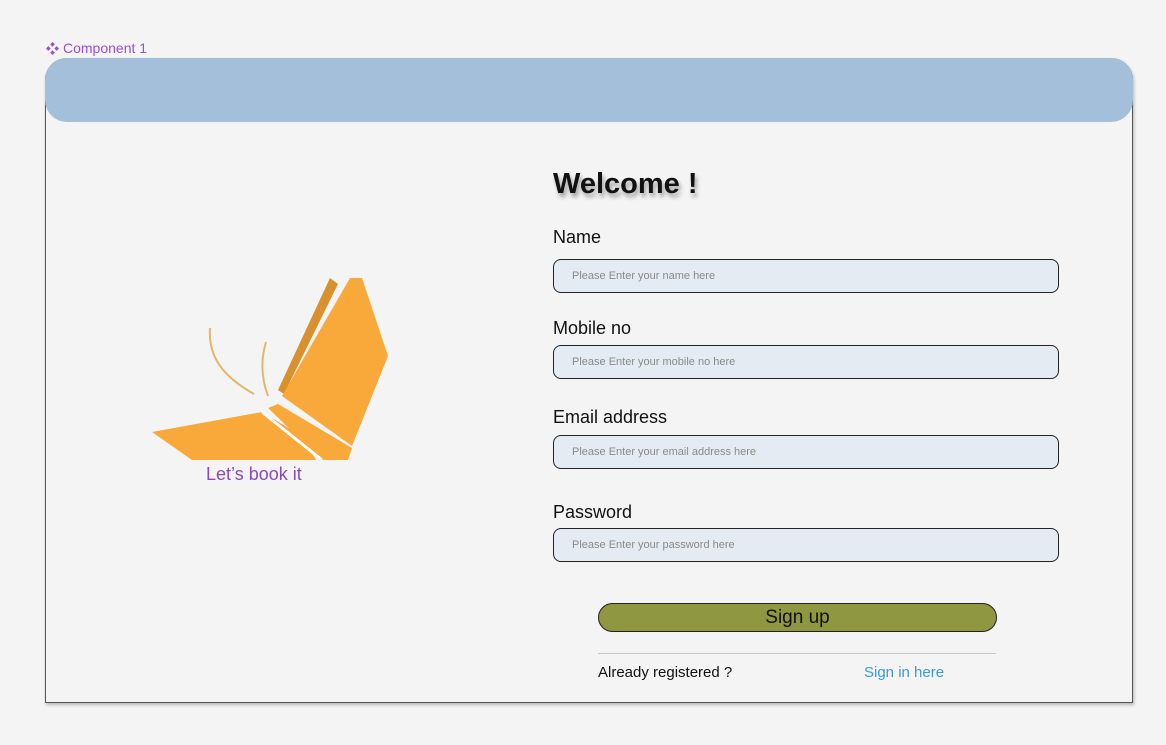 This screenshot has height=745, width=1166. Describe the element at coordinates (254, 474) in the screenshot. I see `brand-tagline: Let’s book it` at that location.